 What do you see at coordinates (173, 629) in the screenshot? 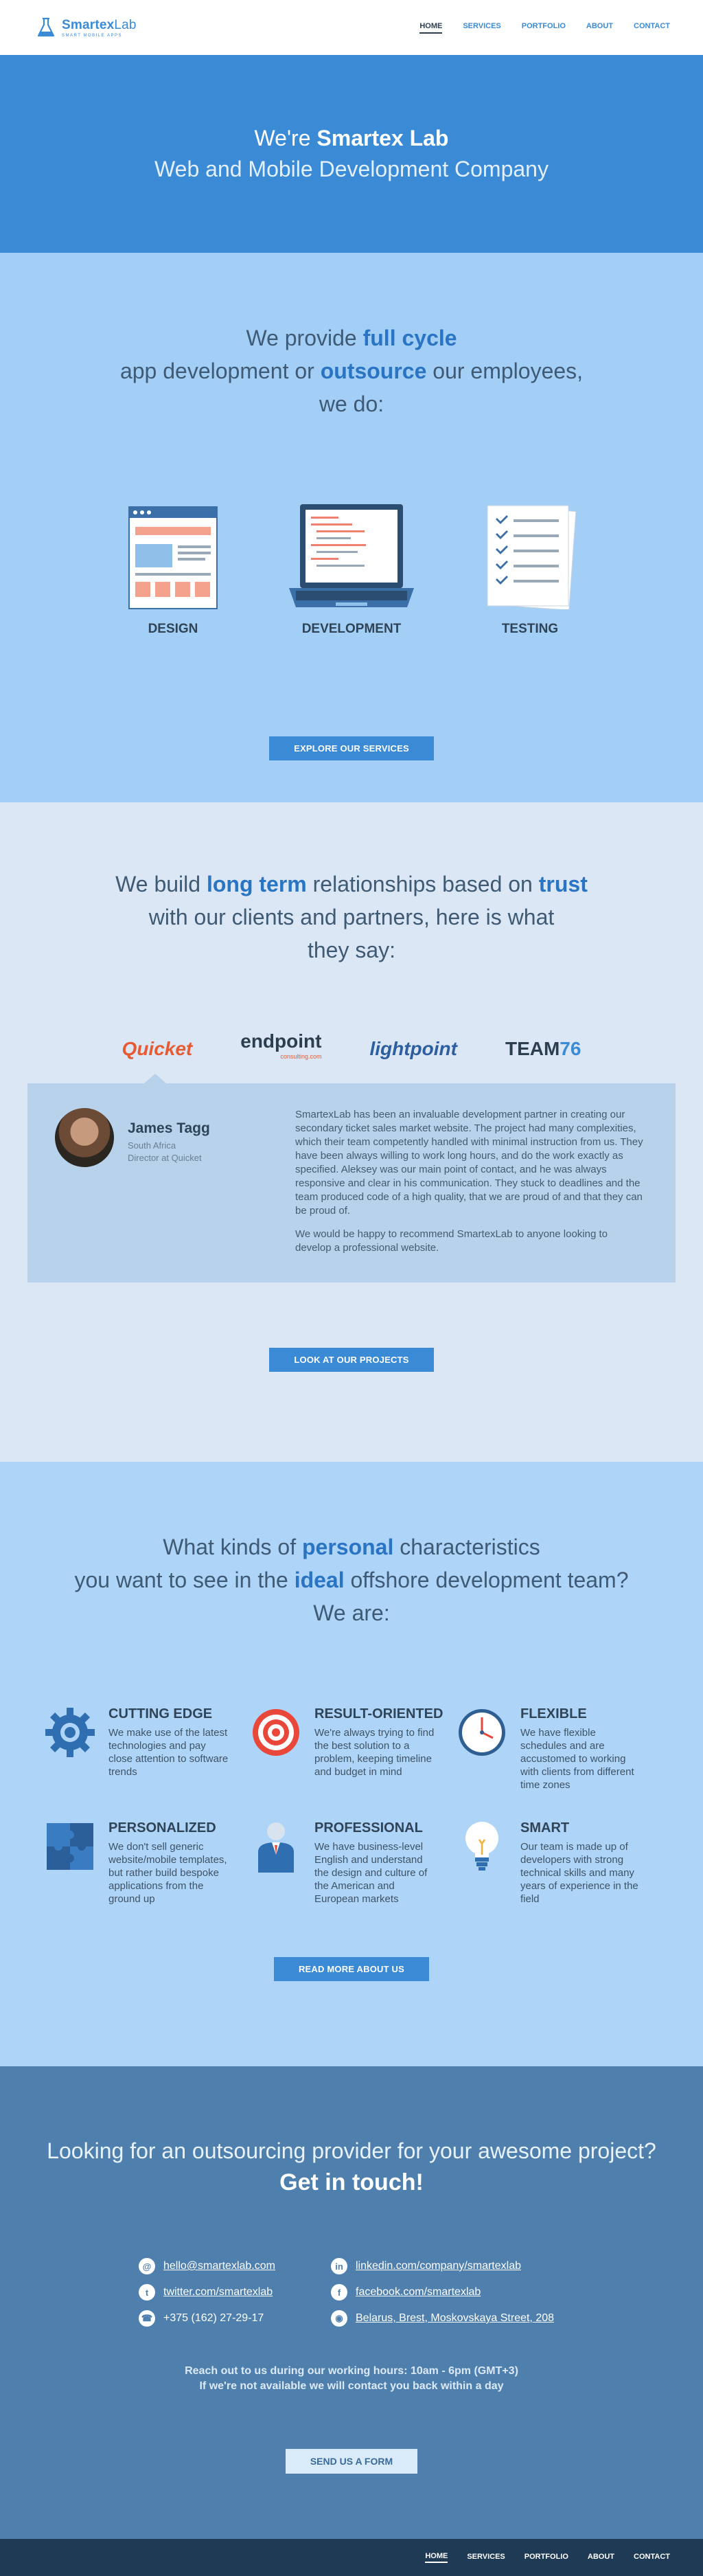
I see `service-design-label: DESIGN` at bounding box center [173, 629].